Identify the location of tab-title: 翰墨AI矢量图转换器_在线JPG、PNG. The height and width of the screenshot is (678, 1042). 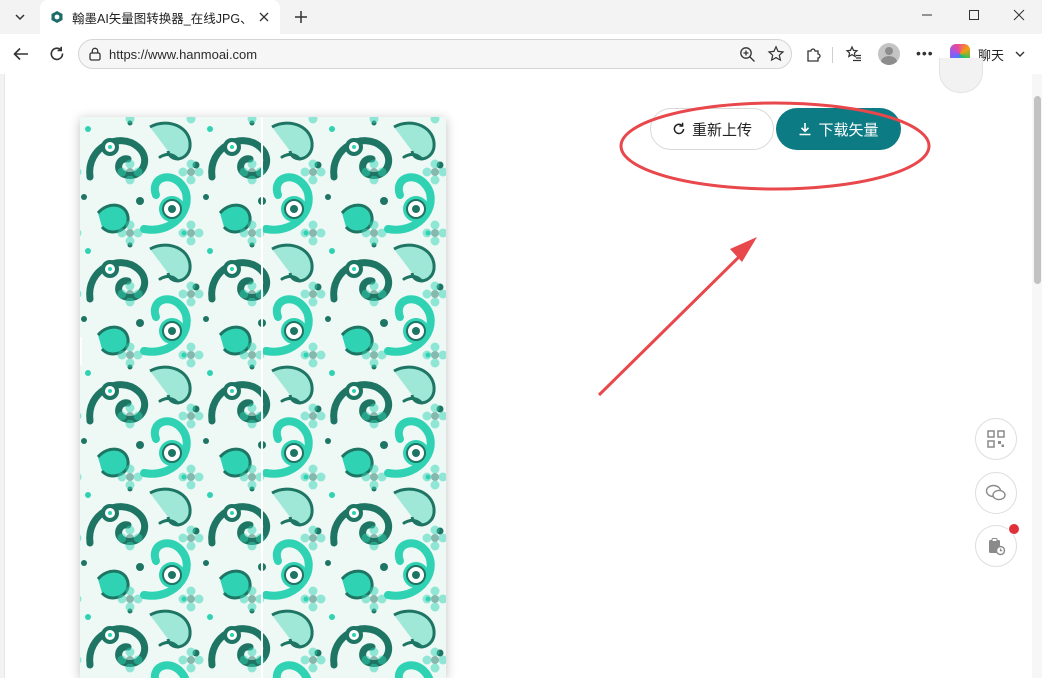
(162, 17).